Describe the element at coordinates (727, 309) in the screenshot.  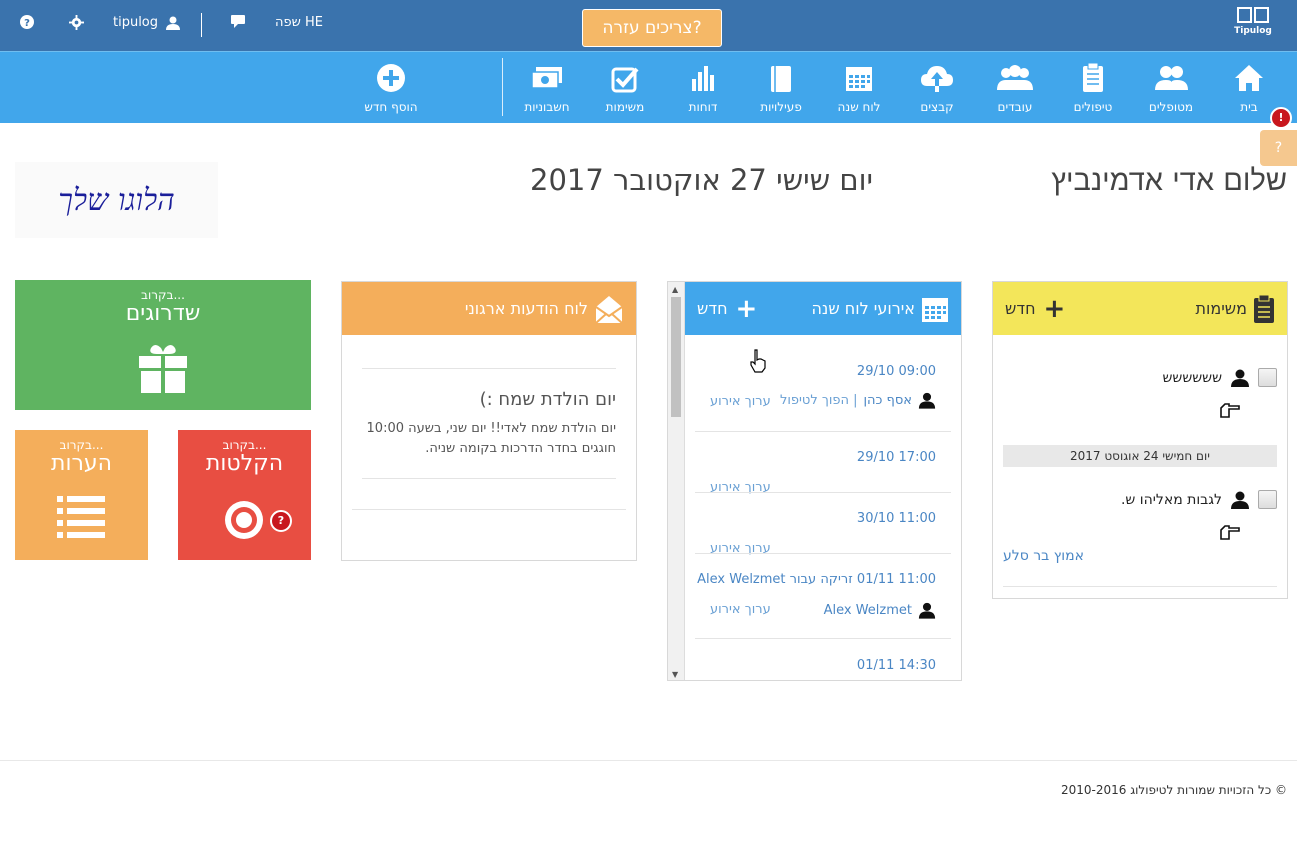
I see `new-event-button: + חדש` at that location.